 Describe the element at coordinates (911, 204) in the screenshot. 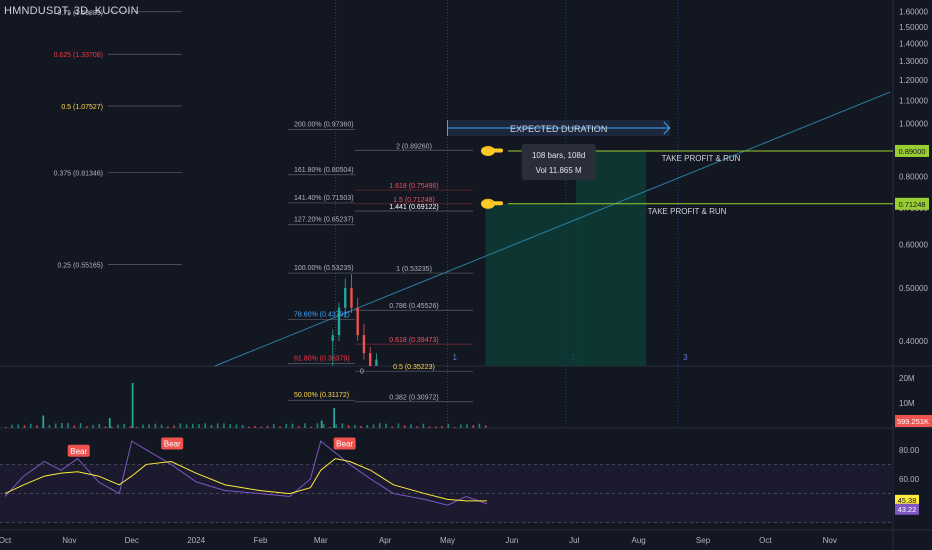

I see `price-badge-label: 0.71248` at that location.